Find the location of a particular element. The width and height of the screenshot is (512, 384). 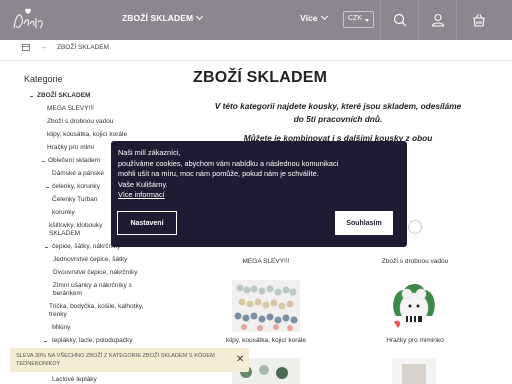

sidebar-title: Kategorie is located at coordinates (43, 79).